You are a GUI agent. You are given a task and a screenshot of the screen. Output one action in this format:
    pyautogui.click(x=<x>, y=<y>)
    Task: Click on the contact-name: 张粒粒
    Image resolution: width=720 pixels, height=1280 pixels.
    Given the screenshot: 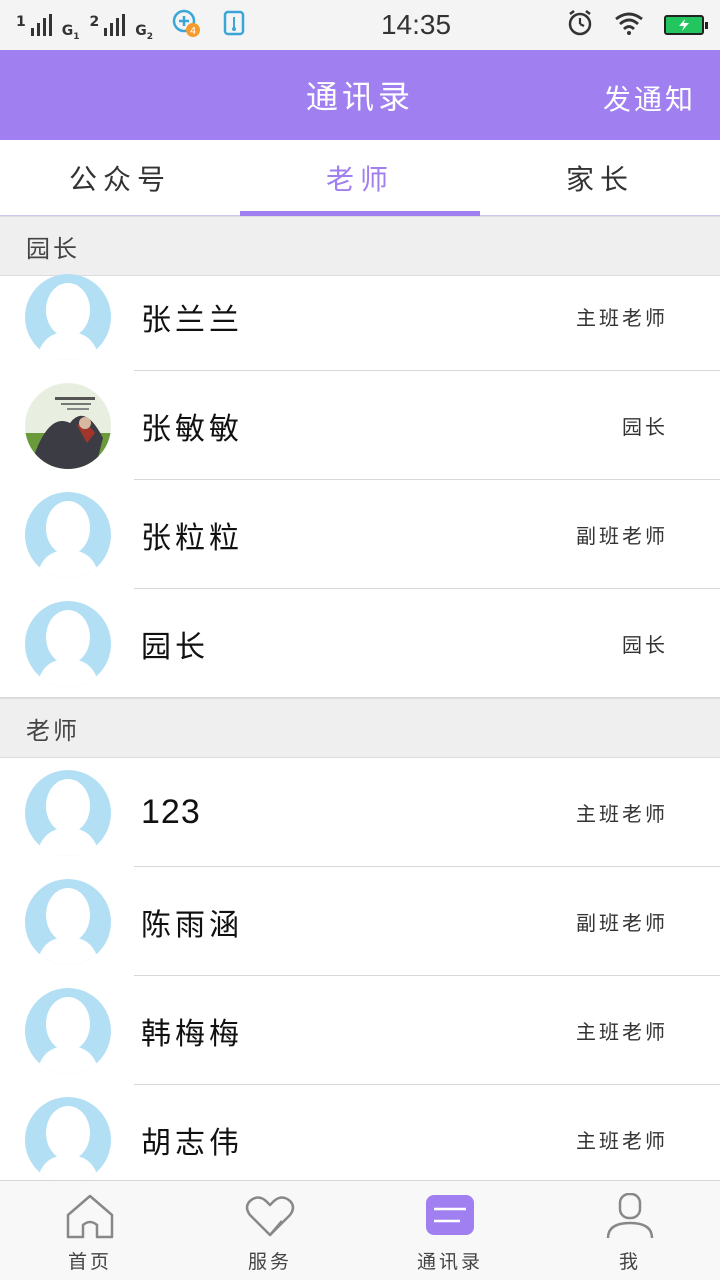 What is the action you would take?
    pyautogui.click(x=192, y=538)
    